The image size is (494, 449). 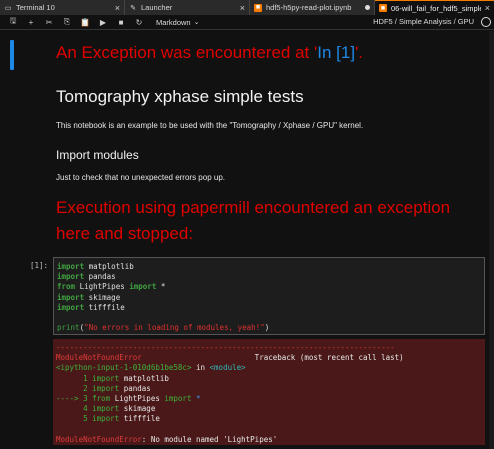 What do you see at coordinates (85, 22) in the screenshot?
I see `paste-icon: 📋` at bounding box center [85, 22].